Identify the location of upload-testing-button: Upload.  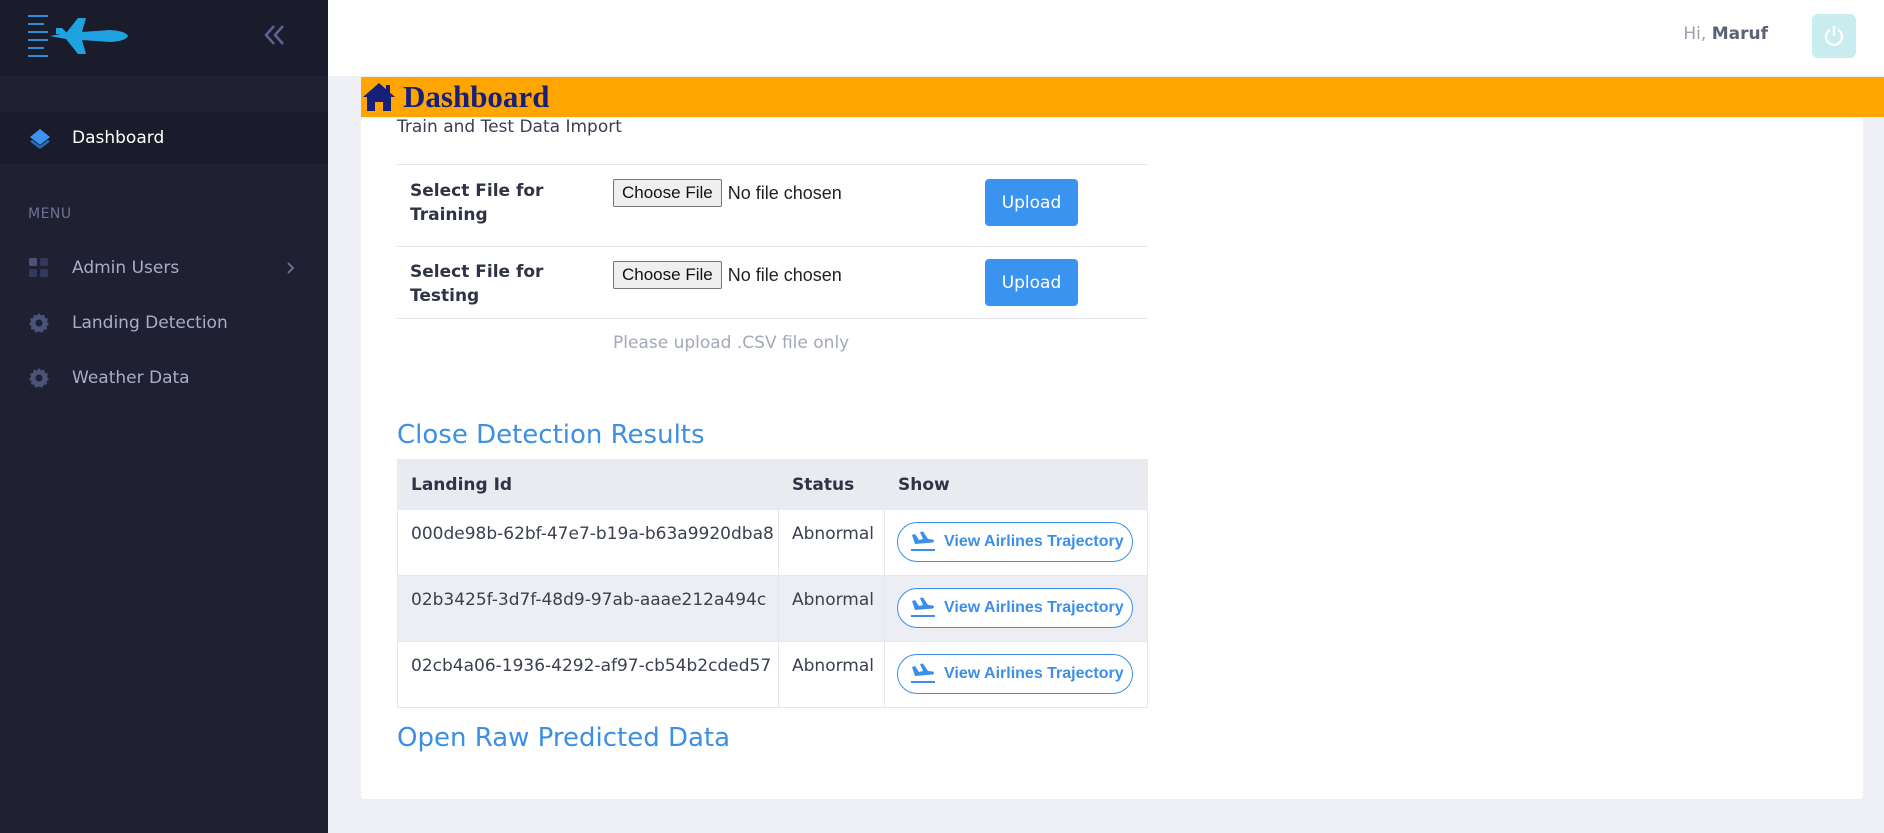
(1031, 282).